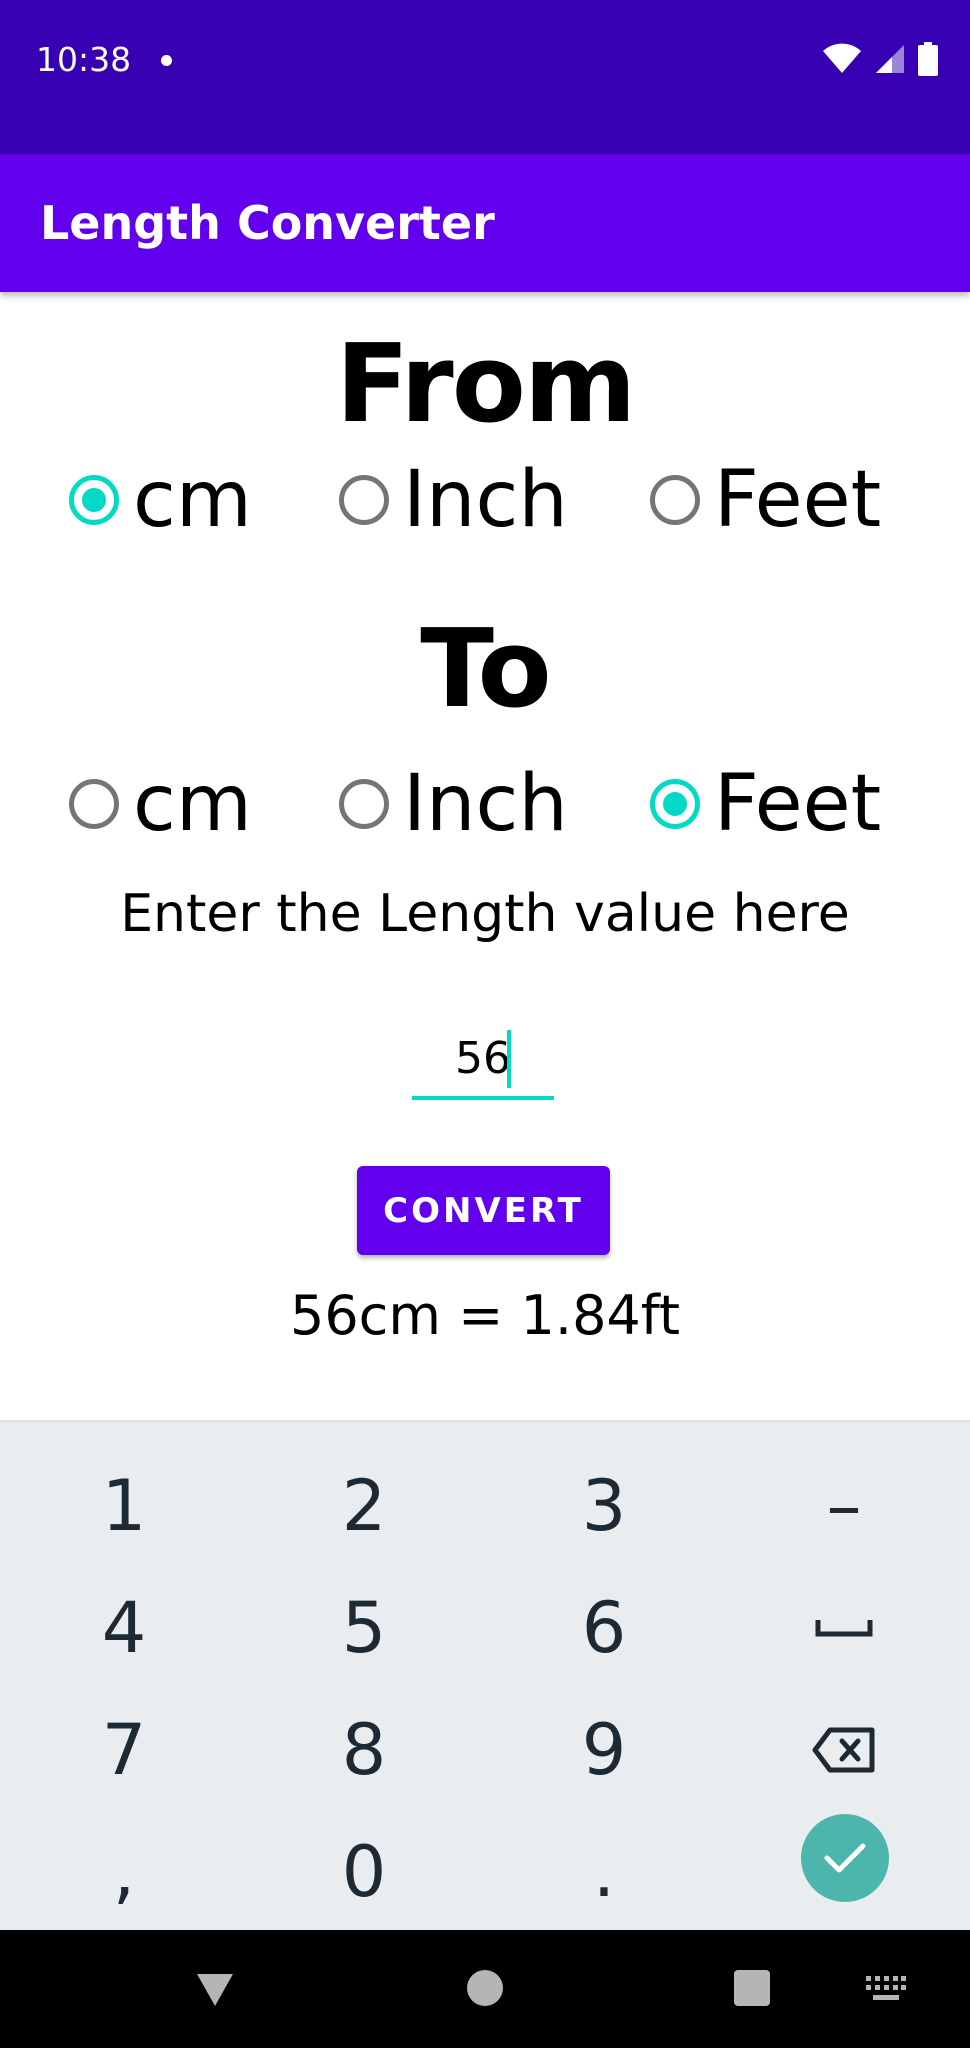 The width and height of the screenshot is (970, 2048). What do you see at coordinates (483, 1210) in the screenshot?
I see `convert-button: CONVERT` at bounding box center [483, 1210].